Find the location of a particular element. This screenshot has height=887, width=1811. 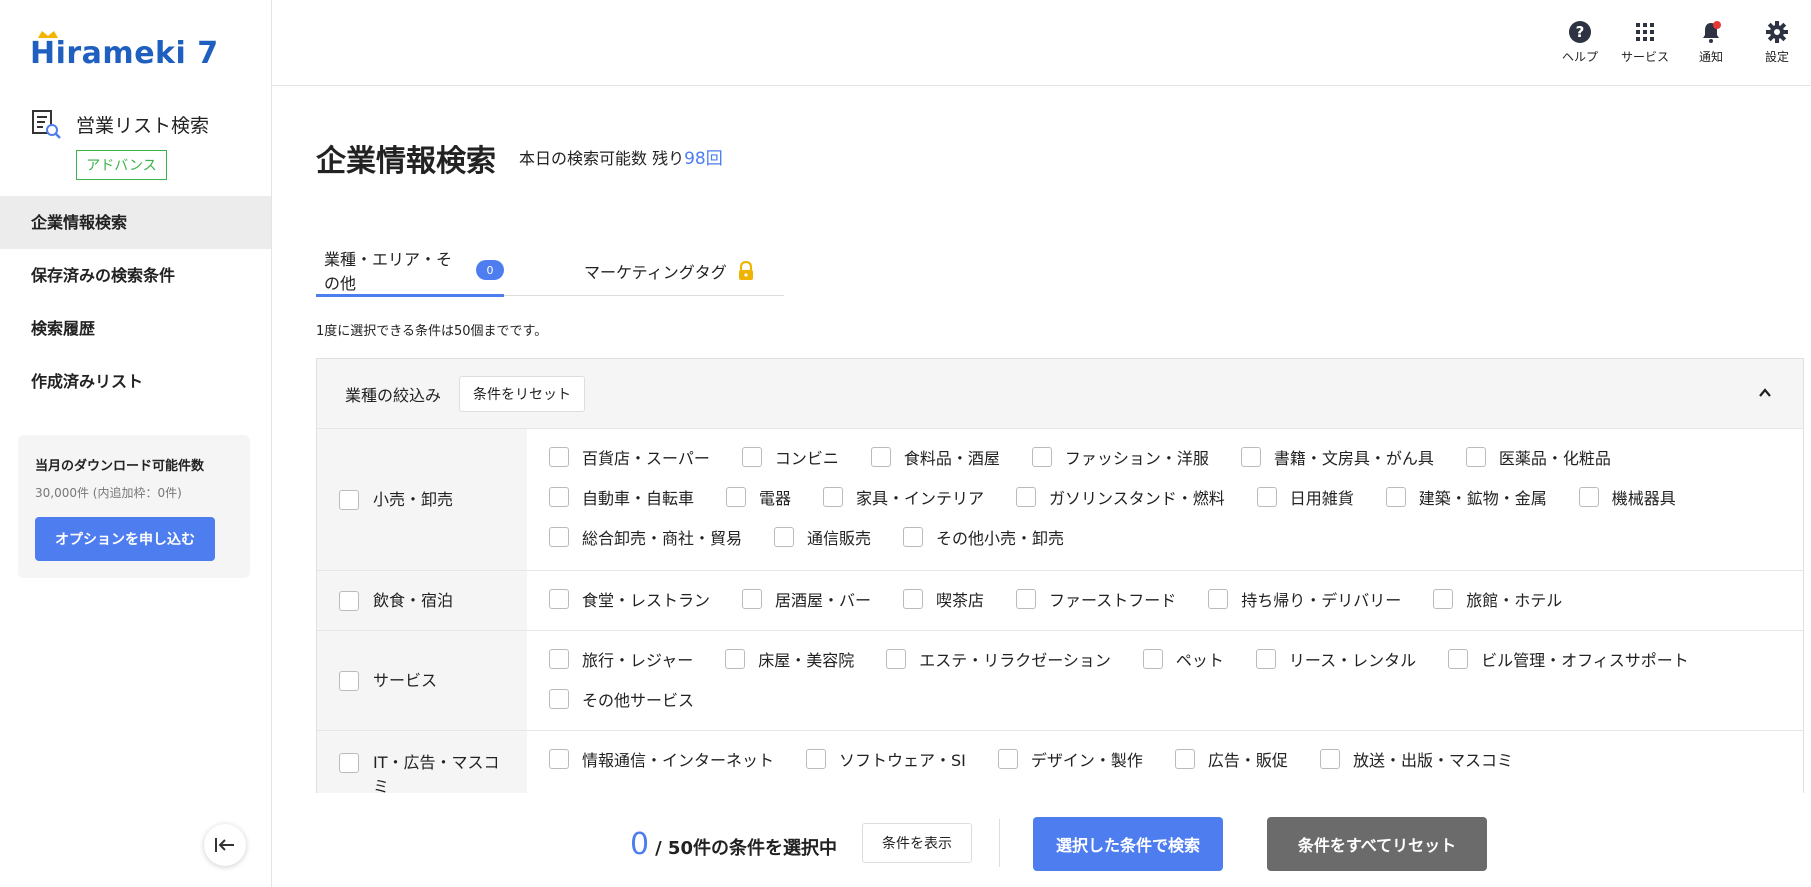

reset-conditions-button: 条件をリセット is located at coordinates (522, 393).